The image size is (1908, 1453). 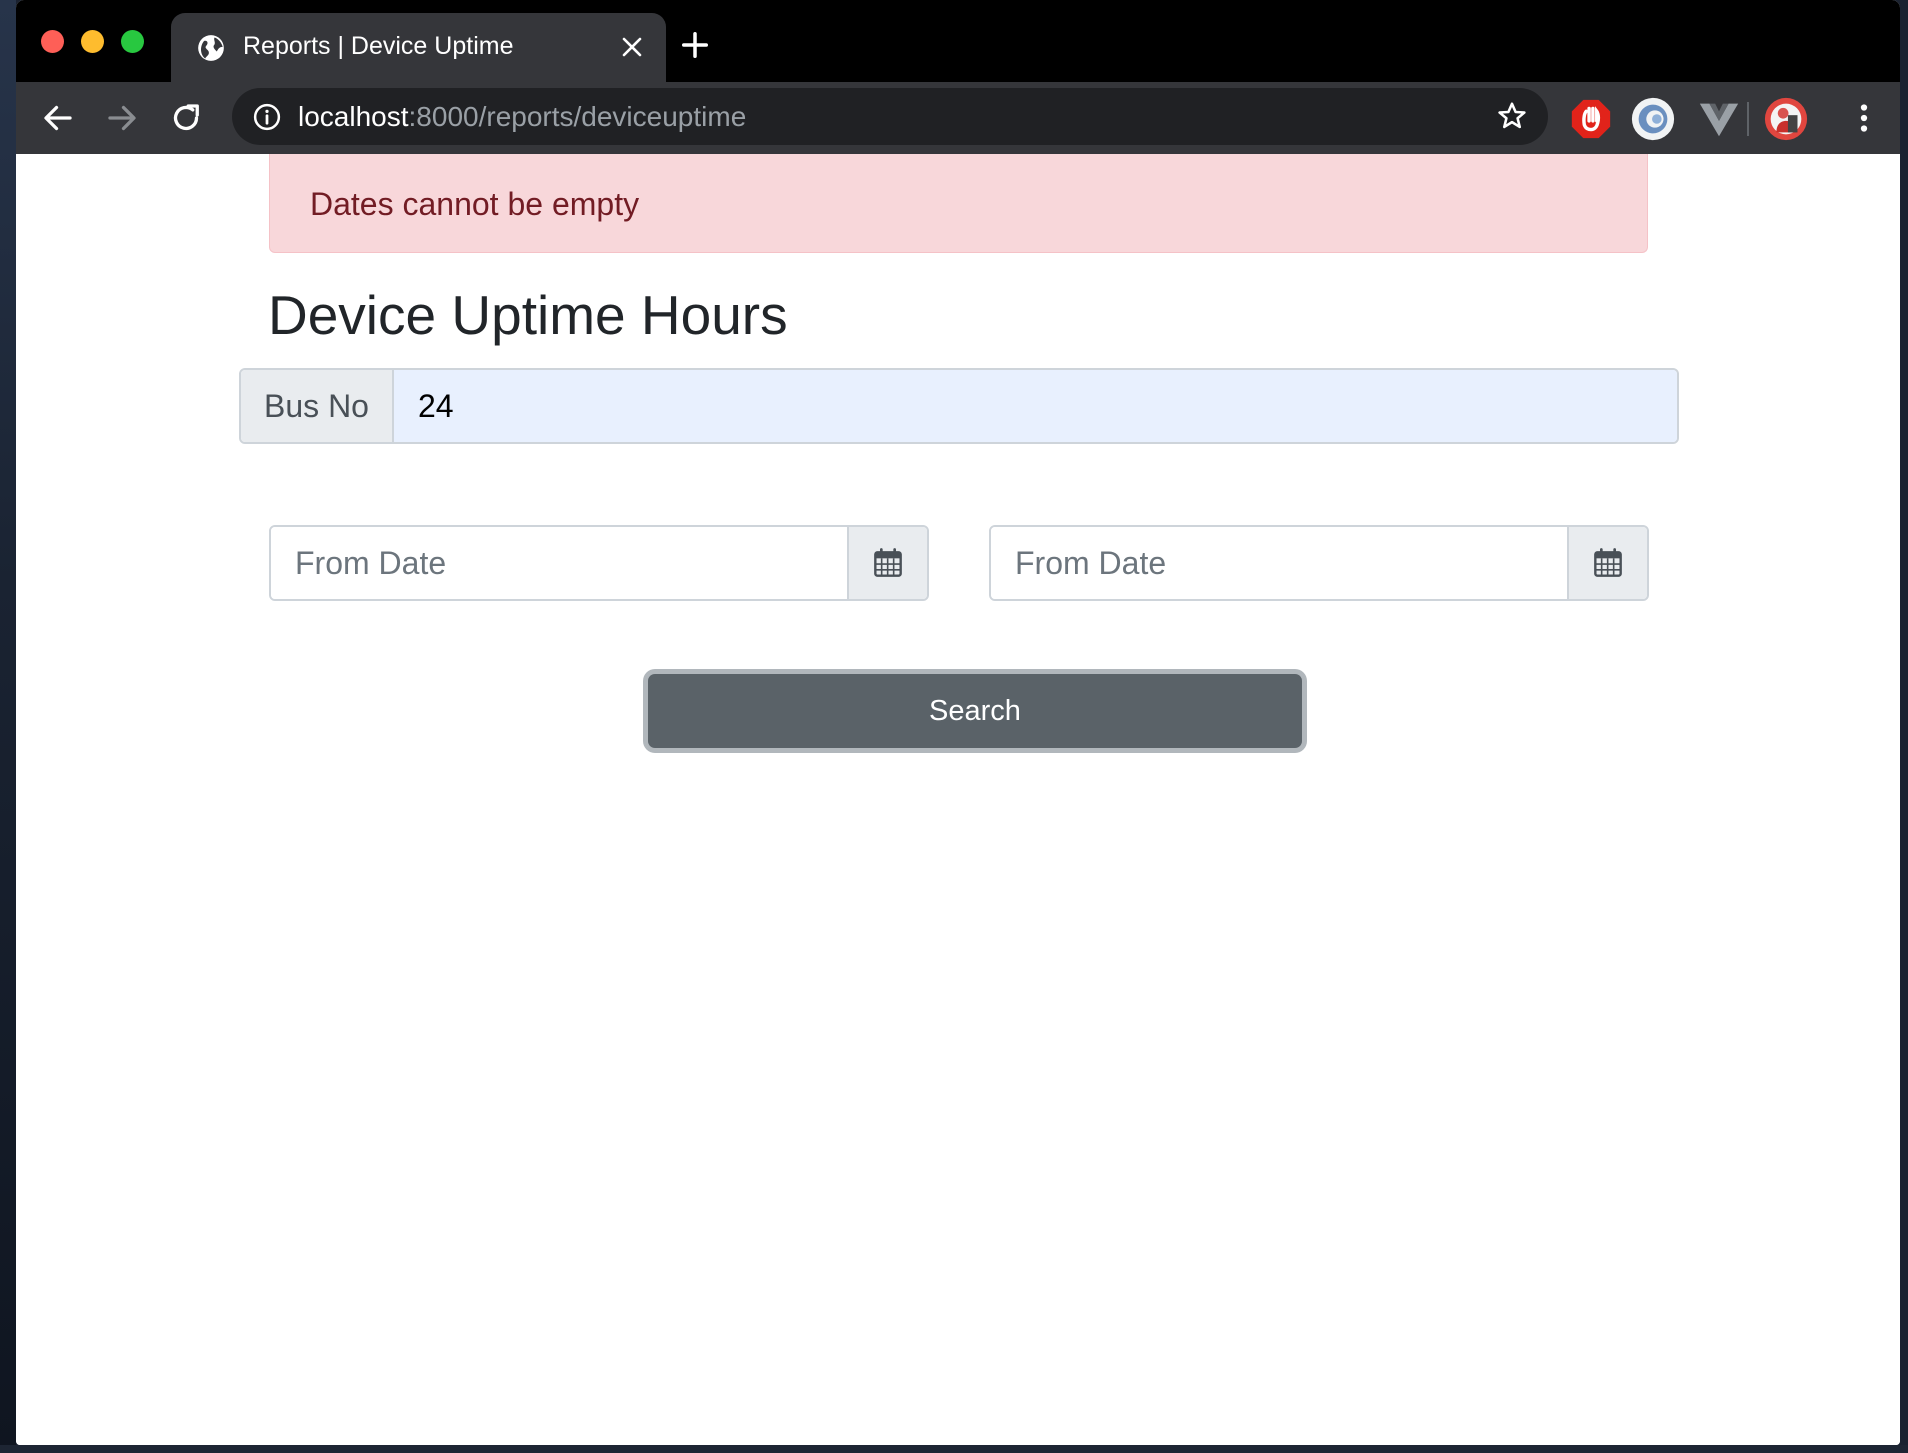 I want to click on from-date-group, so click(x=599, y=563).